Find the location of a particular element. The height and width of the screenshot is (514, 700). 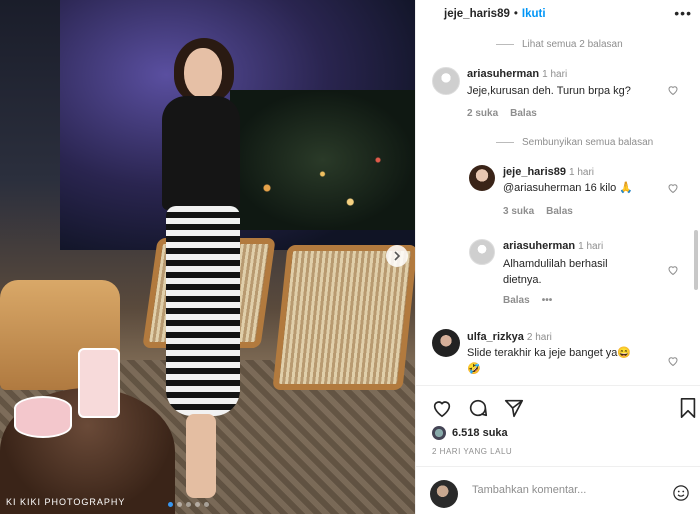

share-icon is located at coordinates (514, 408).